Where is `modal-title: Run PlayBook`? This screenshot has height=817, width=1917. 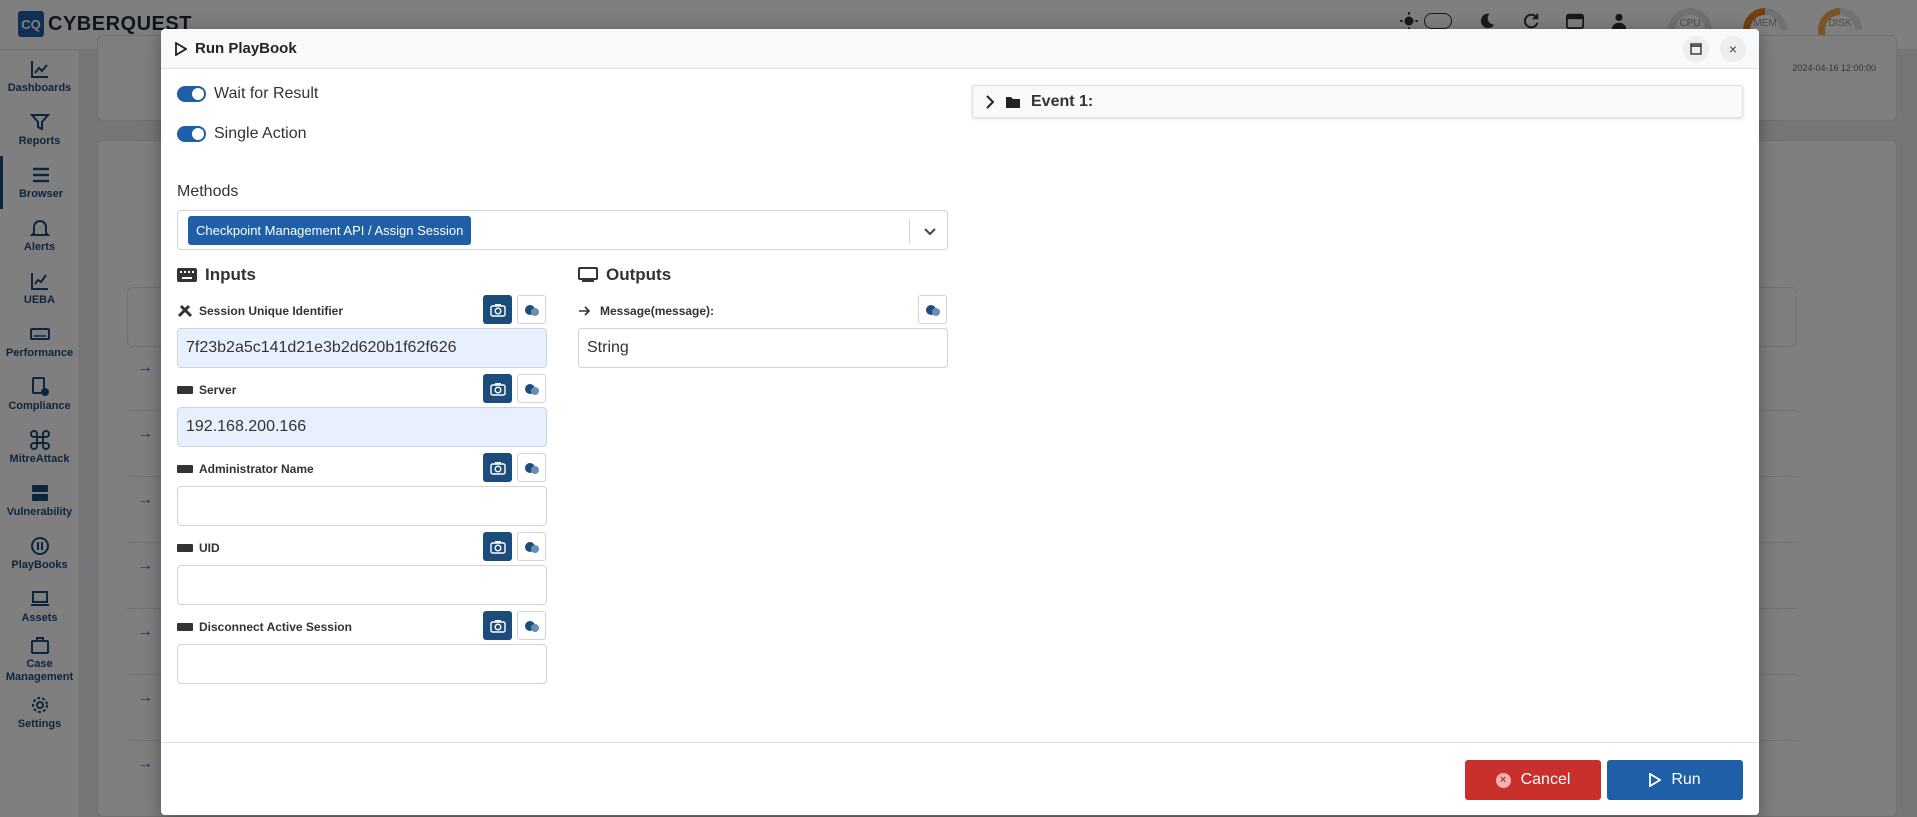 modal-title: Run PlayBook is located at coordinates (246, 48).